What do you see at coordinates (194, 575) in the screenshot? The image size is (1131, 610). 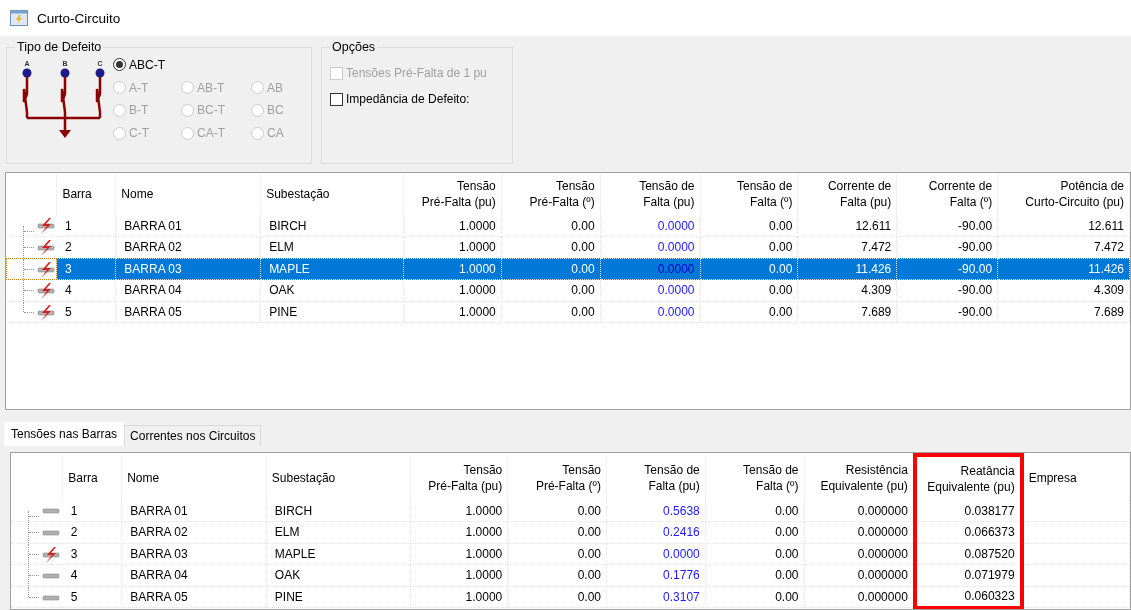 I see `table-cell: BARRA 04` at bounding box center [194, 575].